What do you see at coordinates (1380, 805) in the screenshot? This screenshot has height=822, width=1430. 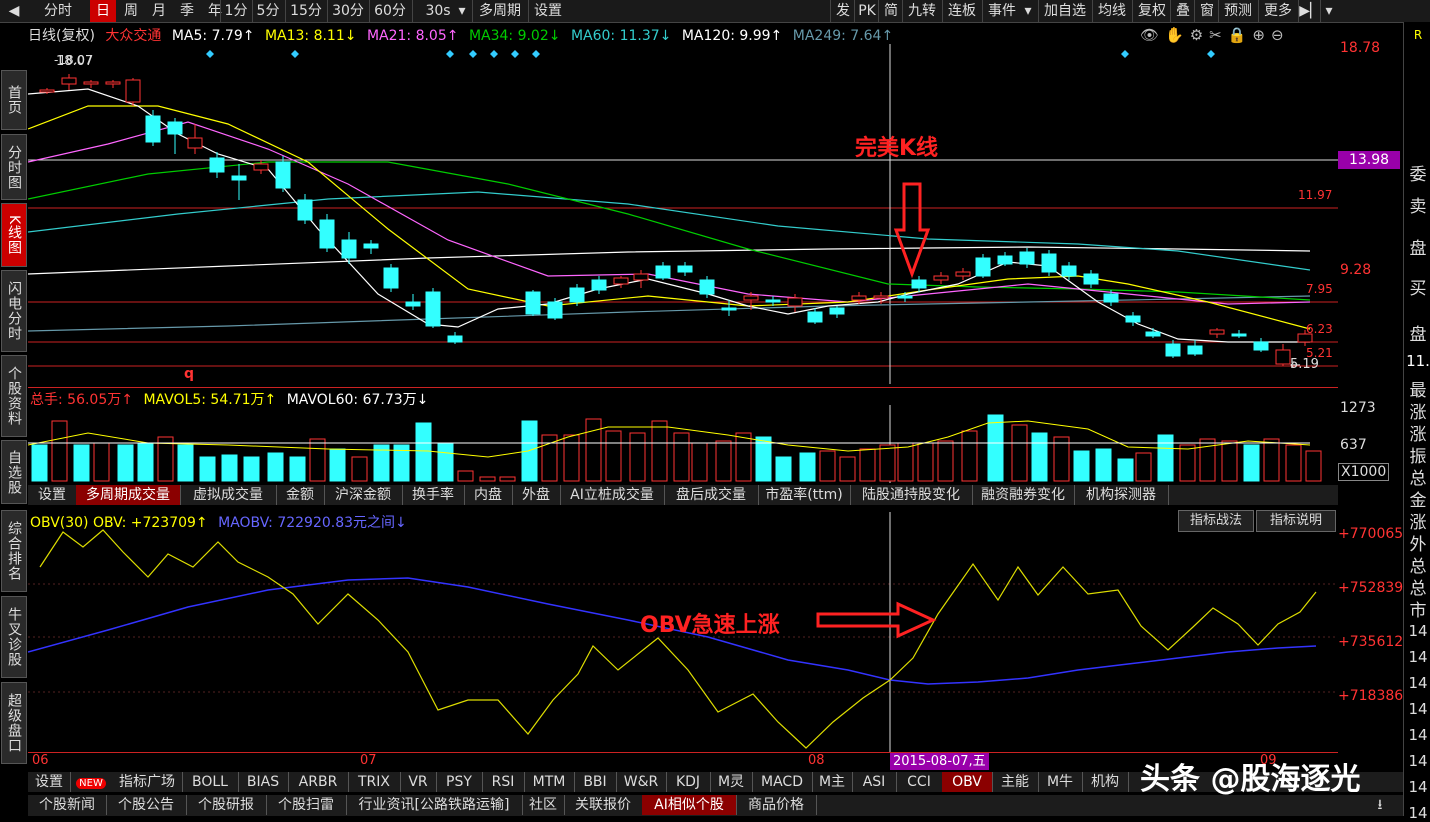 I see `download-icon: ⭳` at bounding box center [1380, 805].